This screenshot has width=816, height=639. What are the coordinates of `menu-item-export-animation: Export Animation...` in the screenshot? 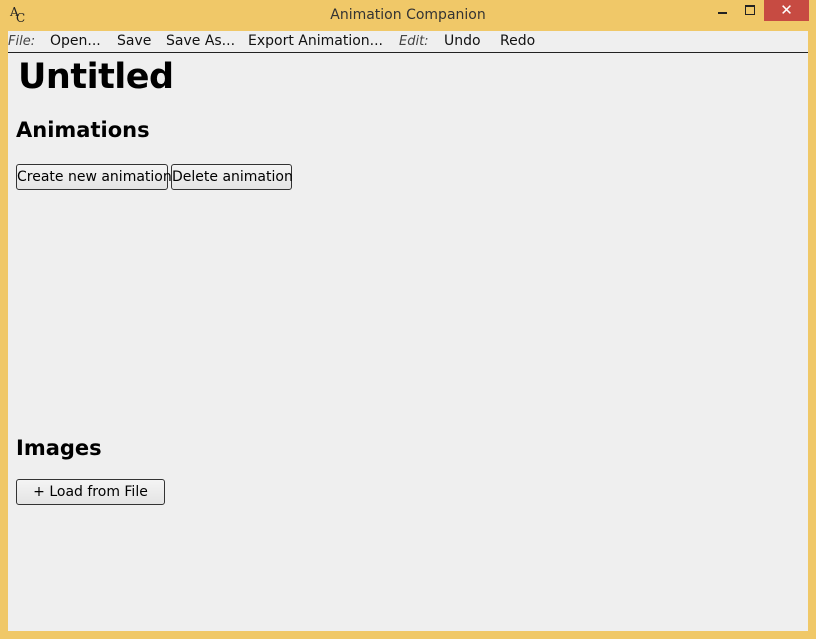 It's located at (315, 41).